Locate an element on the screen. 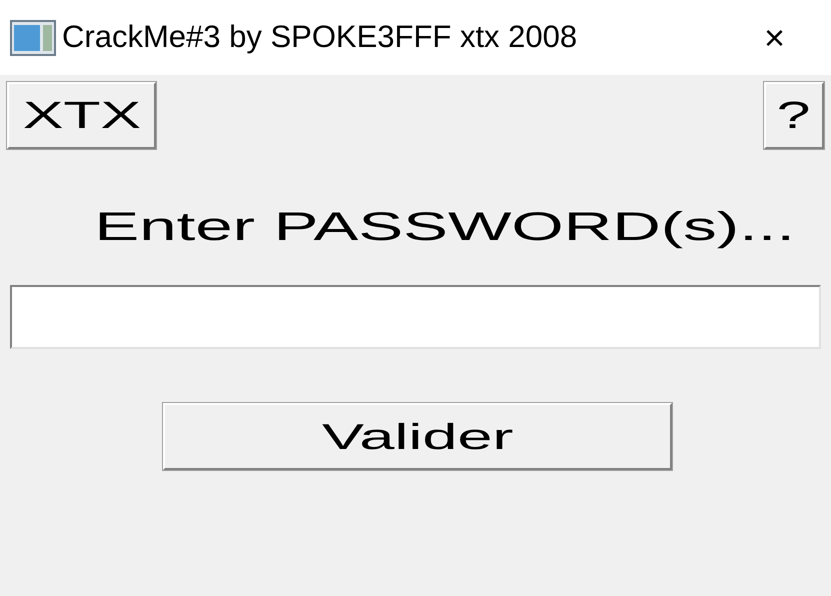 This screenshot has height=596, width=831. close-button: × is located at coordinates (774, 38).